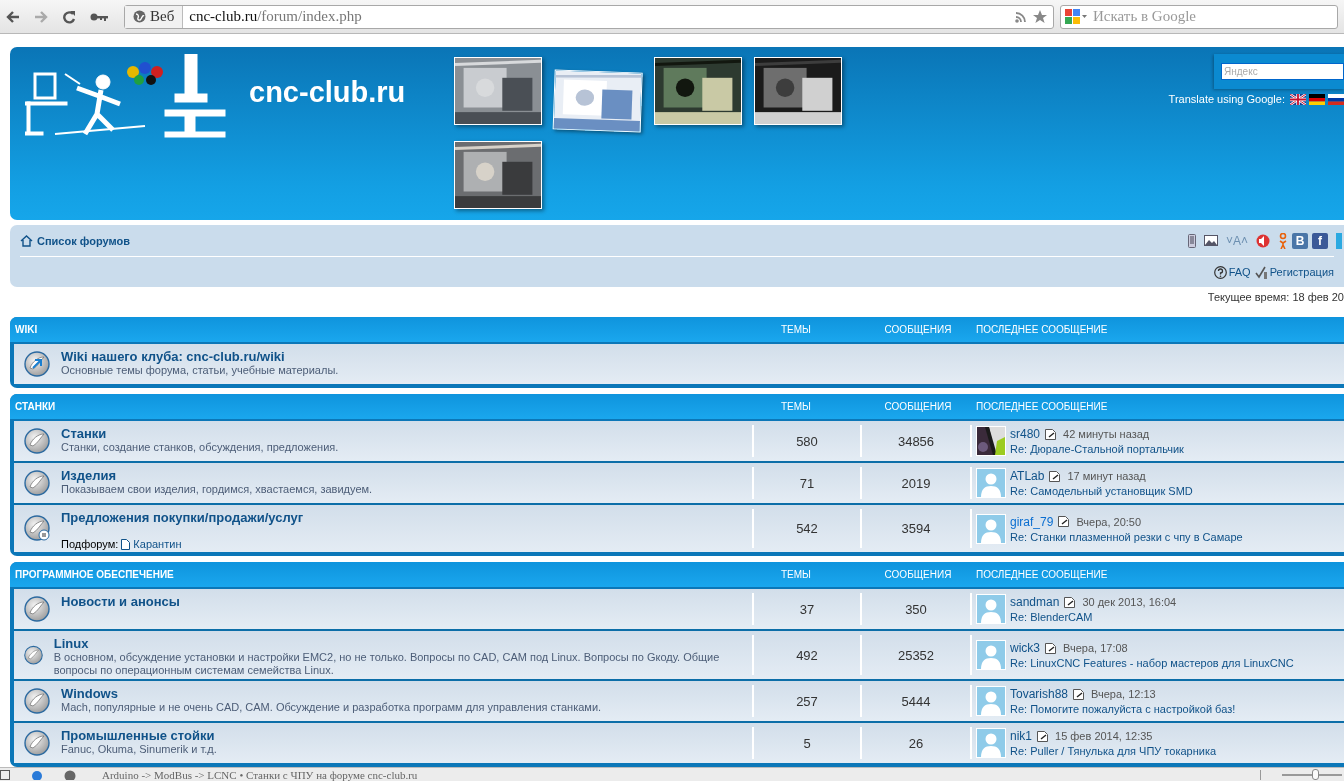 The height and width of the screenshot is (781, 1344). What do you see at coordinates (1097, 449) in the screenshot?
I see `topic-link: Re: Дюрале-Стальной портальчик` at bounding box center [1097, 449].